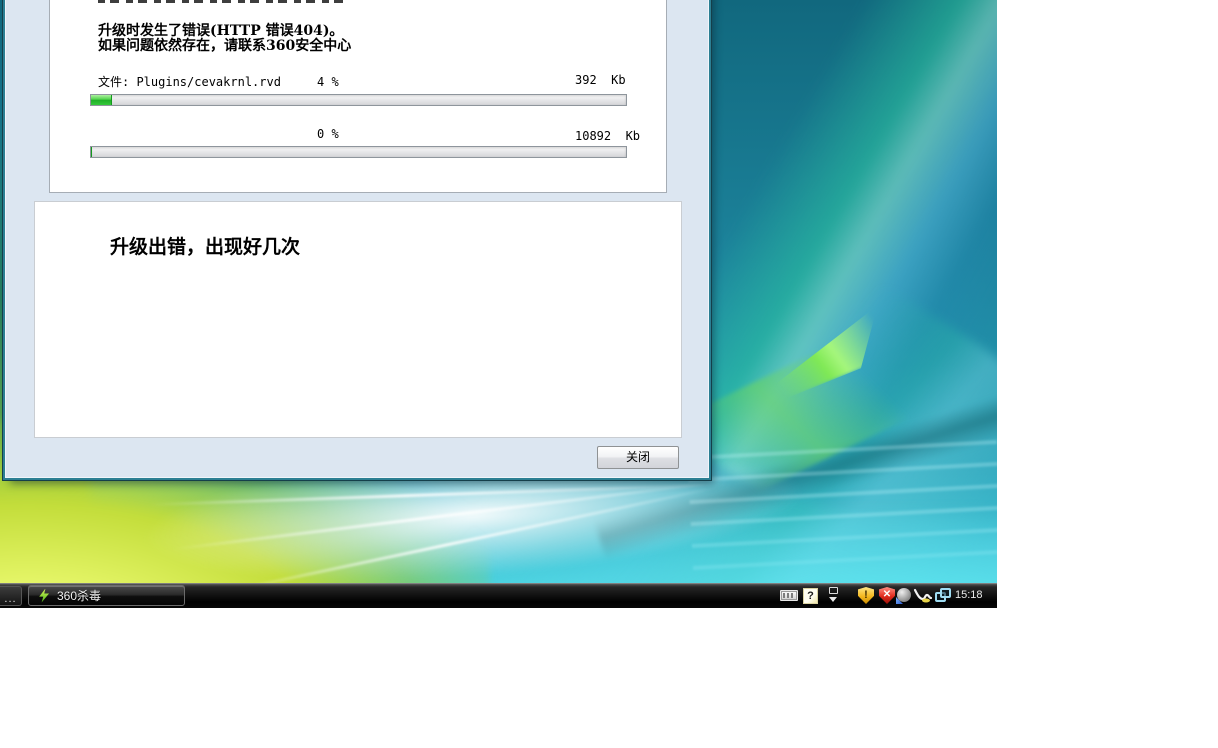 Image resolution: width=1218 pixels, height=748 pixels. Describe the element at coordinates (106, 595) in the screenshot. I see `taskbar-button-360: 360杀毒` at that location.